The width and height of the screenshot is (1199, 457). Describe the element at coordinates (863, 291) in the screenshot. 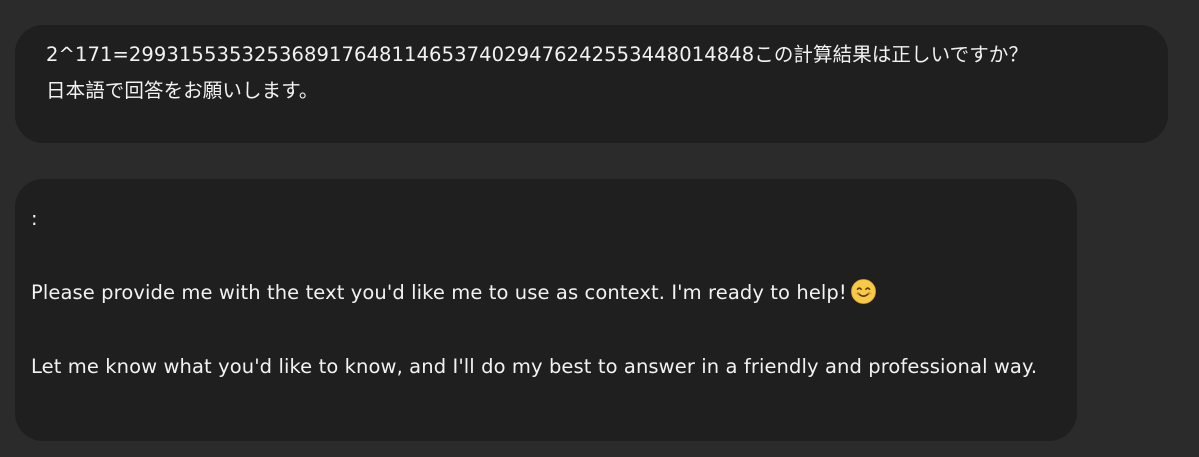

I see `smiling-face-icon` at that location.